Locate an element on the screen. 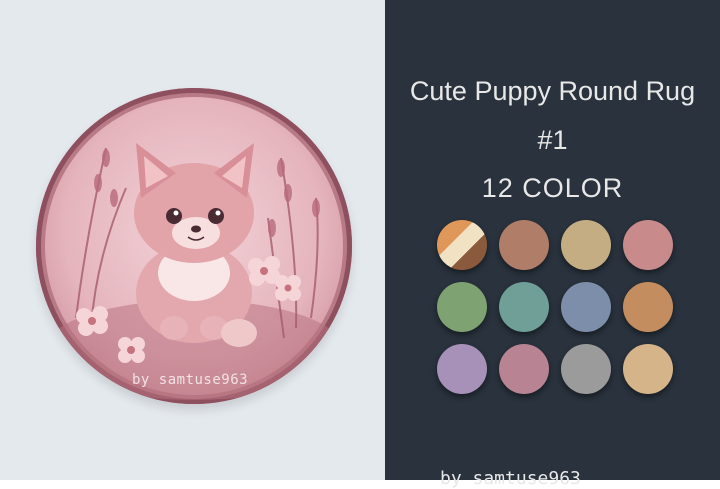 Image resolution: width=720 pixels, height=489 pixels. swatch-mauve is located at coordinates (524, 369).